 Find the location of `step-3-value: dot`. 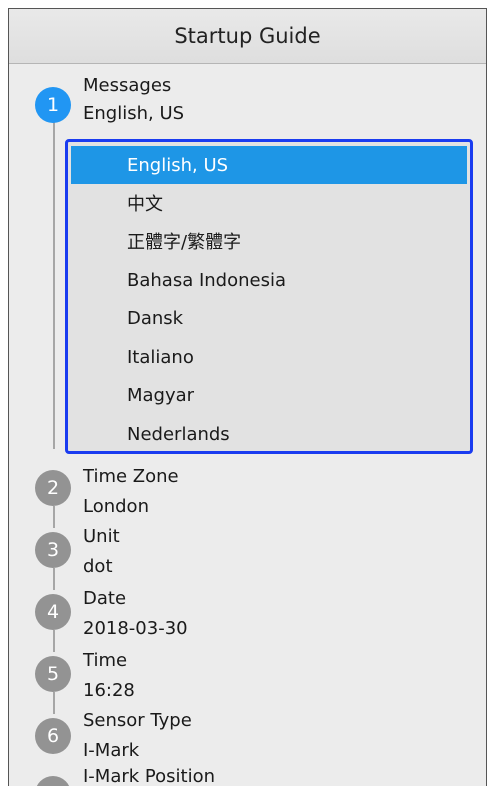

step-3-value: dot is located at coordinates (98, 566).